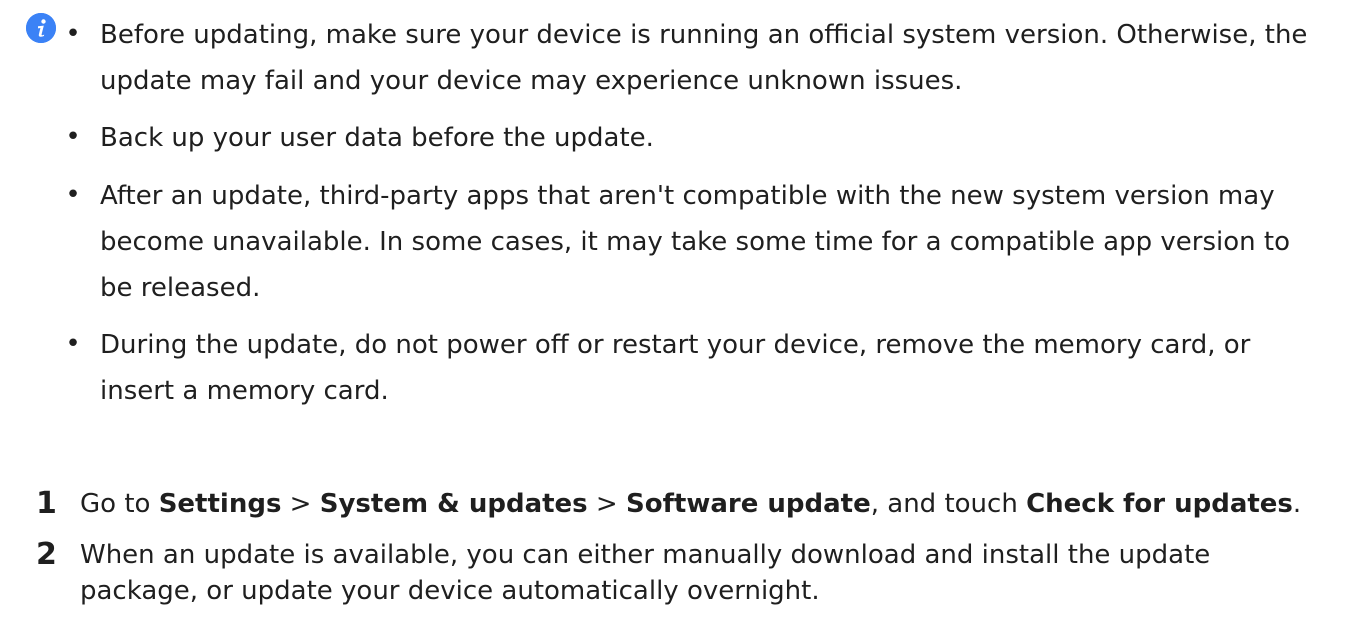  What do you see at coordinates (244, 391) in the screenshot?
I see `note-line: insert a memory card.` at bounding box center [244, 391].